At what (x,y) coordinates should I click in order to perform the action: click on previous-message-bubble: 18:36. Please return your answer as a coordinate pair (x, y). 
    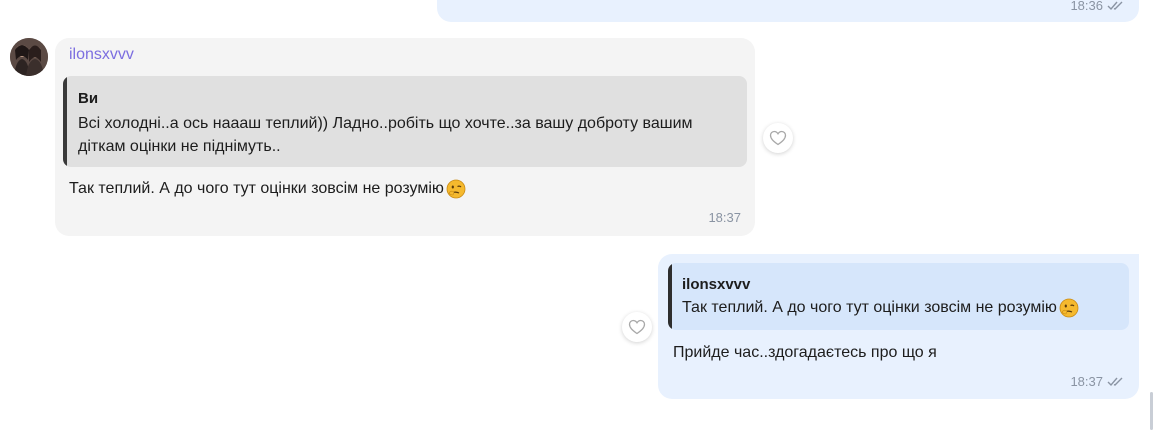
    Looking at the image, I should click on (788, 11).